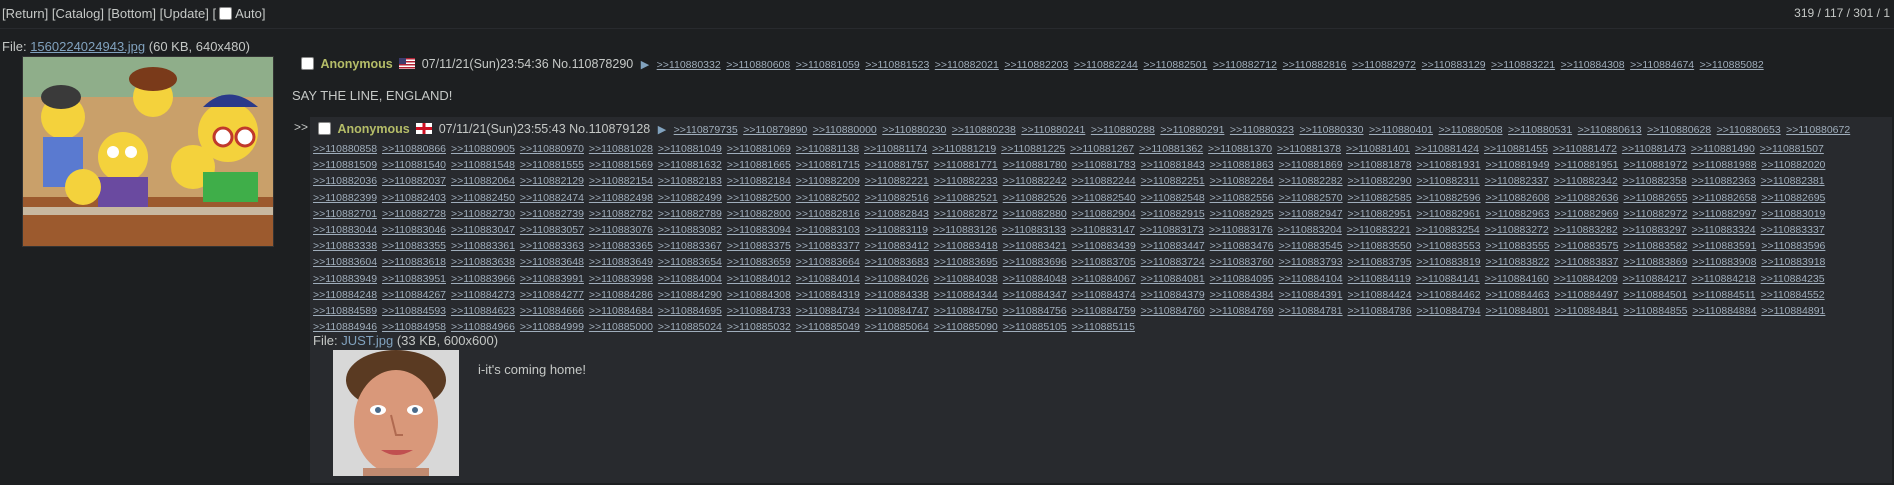 This screenshot has width=1894, height=485. Describe the element at coordinates (1655, 165) in the screenshot. I see `backlink: >>110881972` at that location.